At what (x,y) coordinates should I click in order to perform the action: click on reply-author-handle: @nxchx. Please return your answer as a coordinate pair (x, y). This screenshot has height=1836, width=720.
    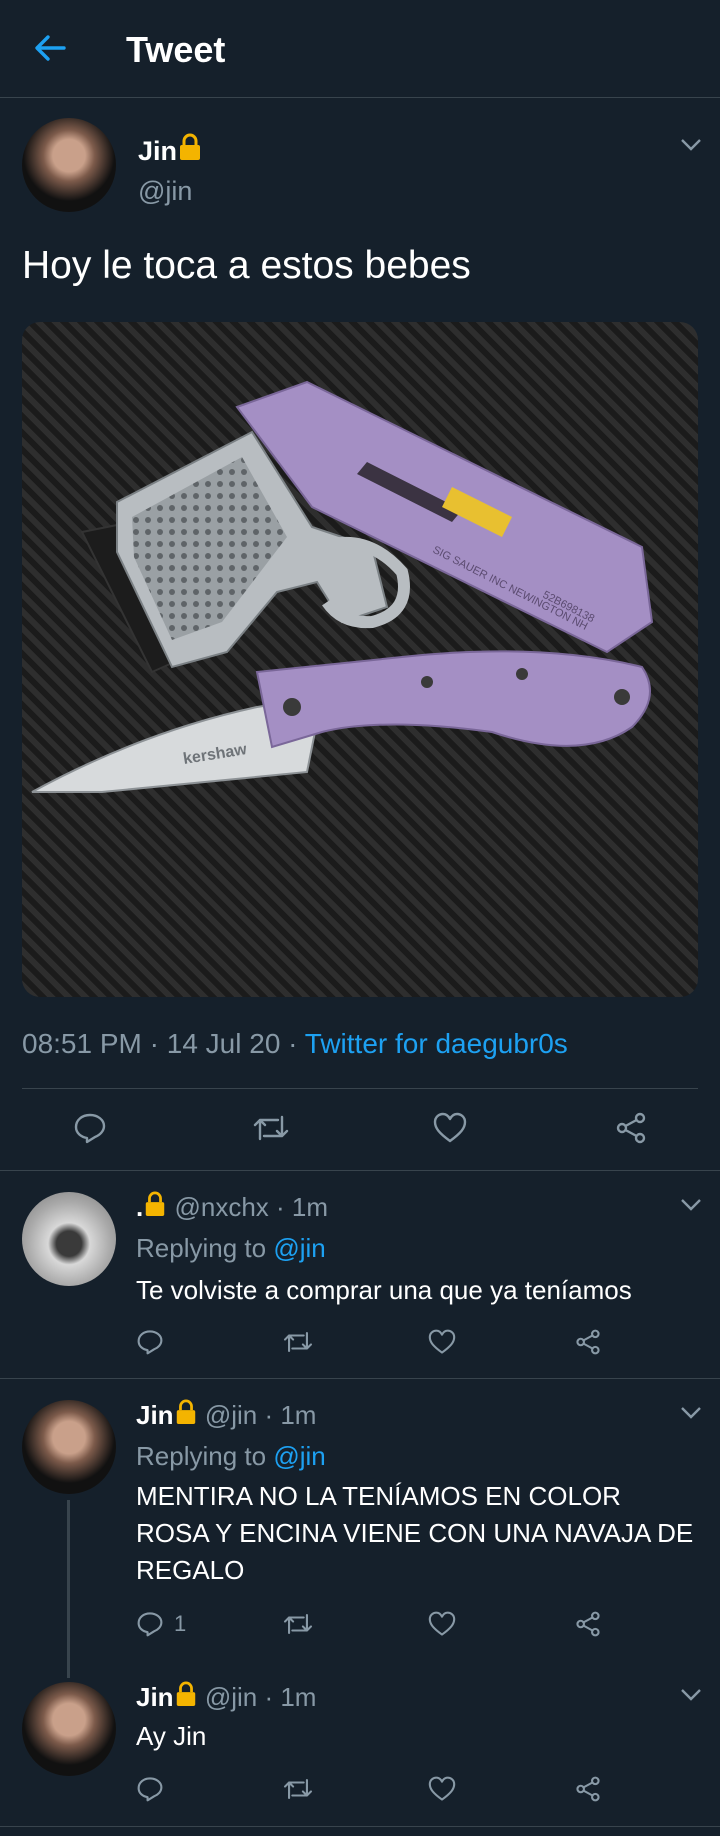
    Looking at the image, I should click on (221, 1207).